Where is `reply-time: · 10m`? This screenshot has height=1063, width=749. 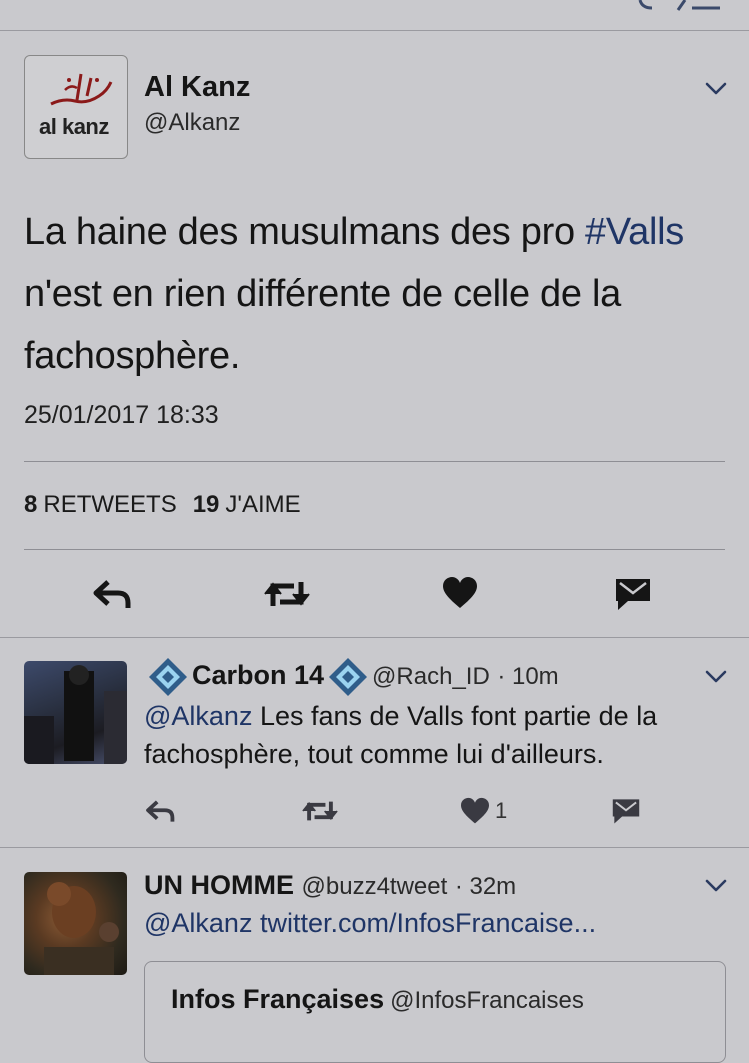
reply-time: · 10m is located at coordinates (528, 677).